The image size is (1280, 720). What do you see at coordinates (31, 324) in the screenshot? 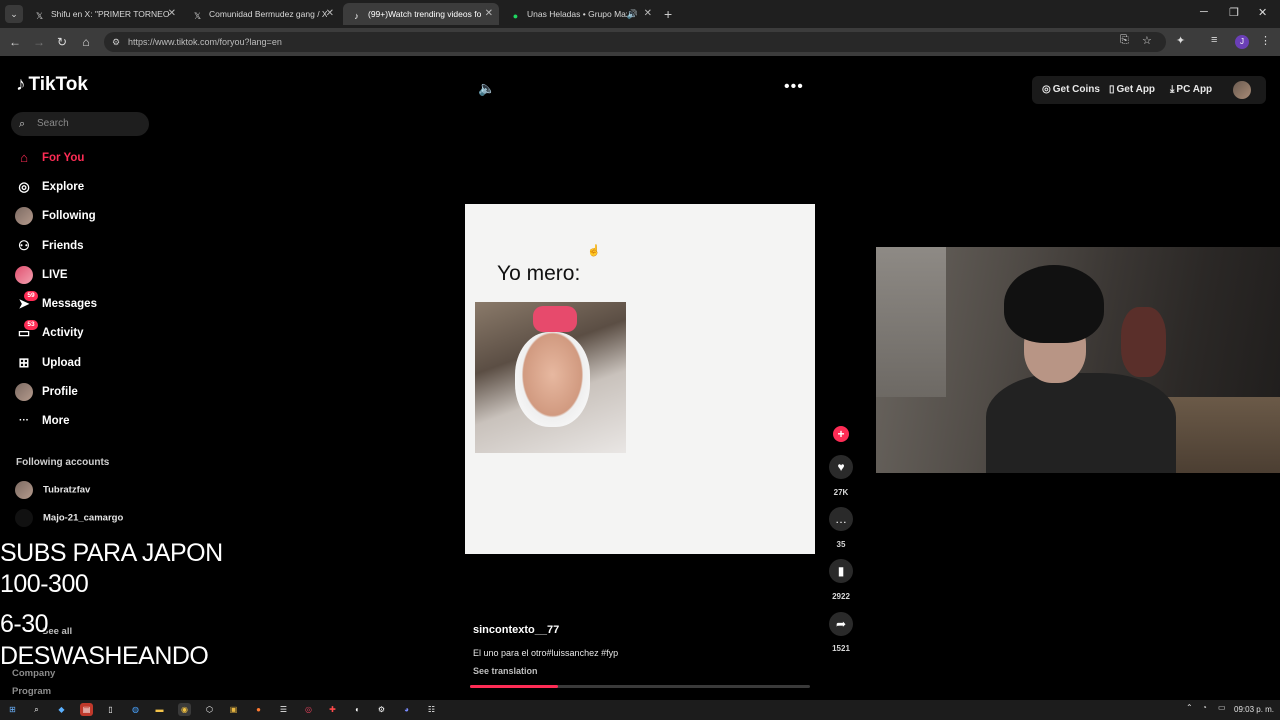
I see `activity-badge: 53` at bounding box center [31, 324].